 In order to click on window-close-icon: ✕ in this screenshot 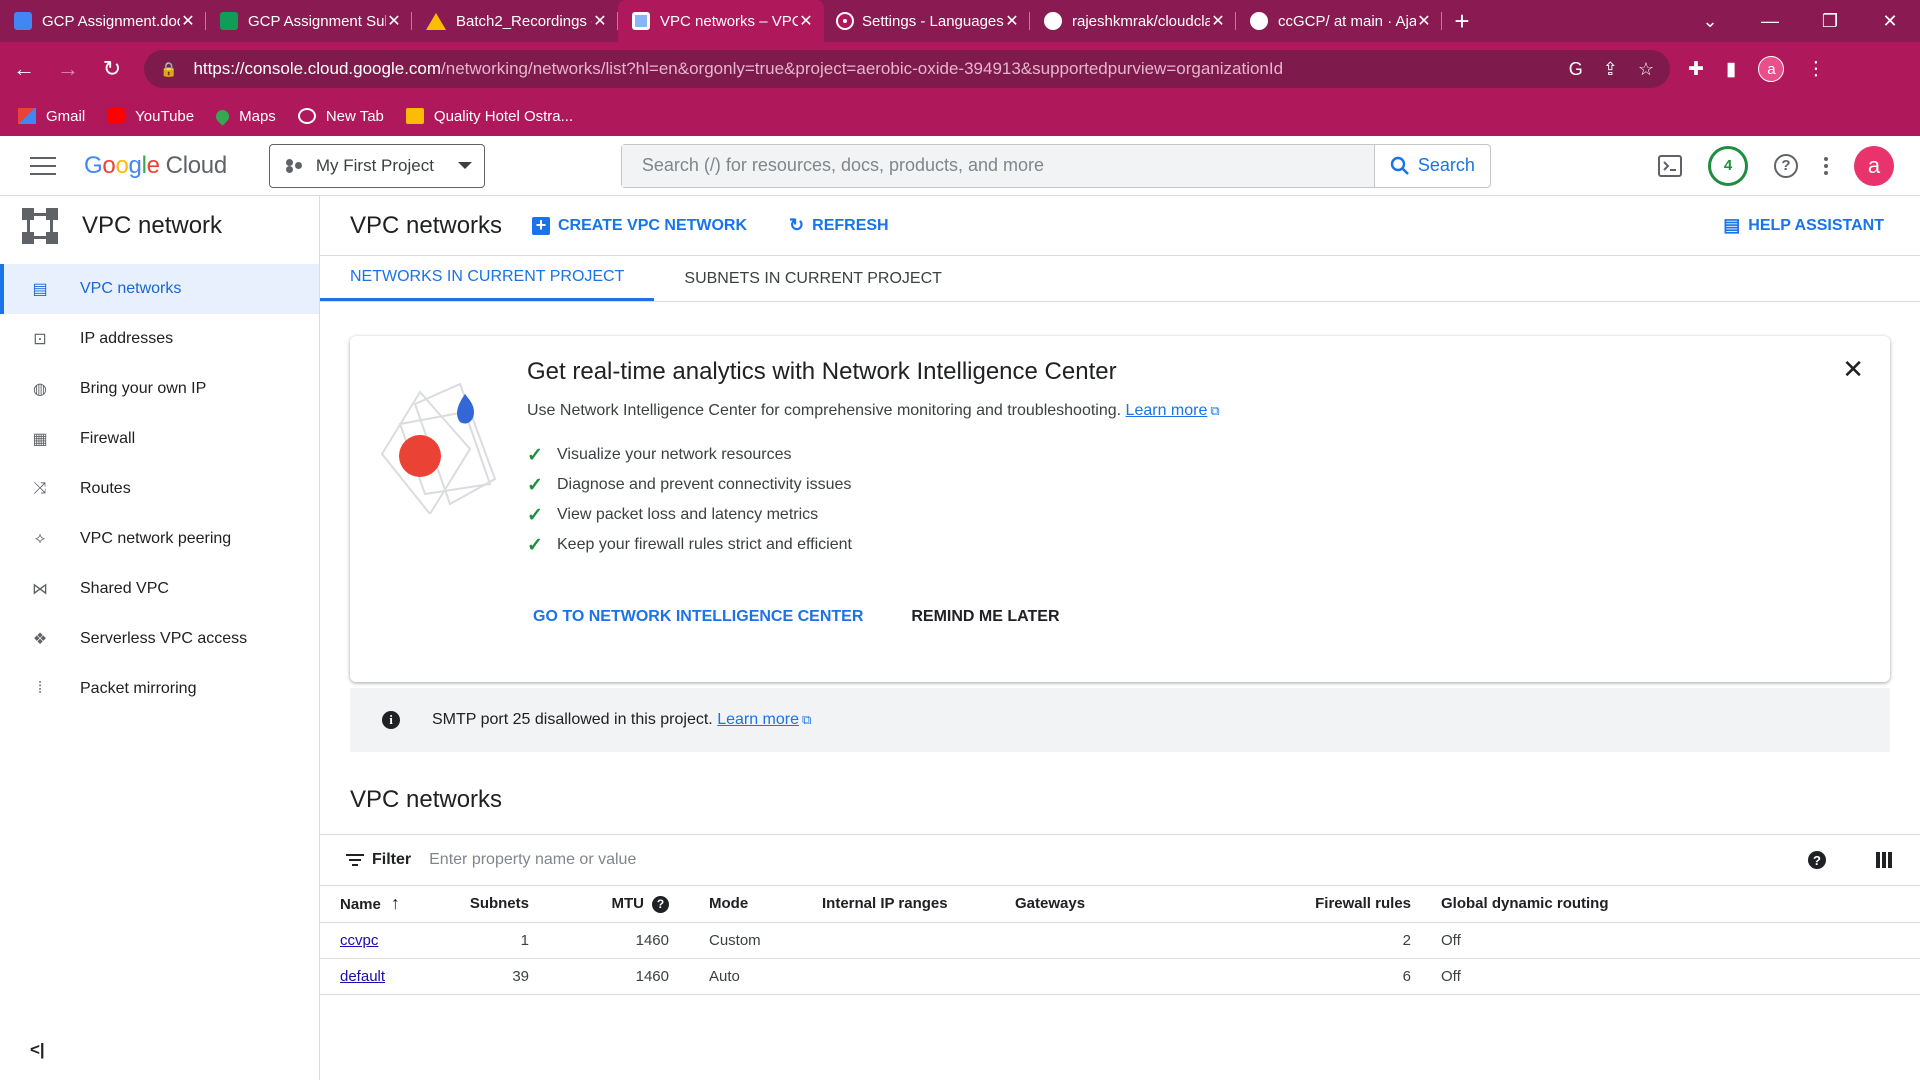, I will do `click(1890, 21)`.